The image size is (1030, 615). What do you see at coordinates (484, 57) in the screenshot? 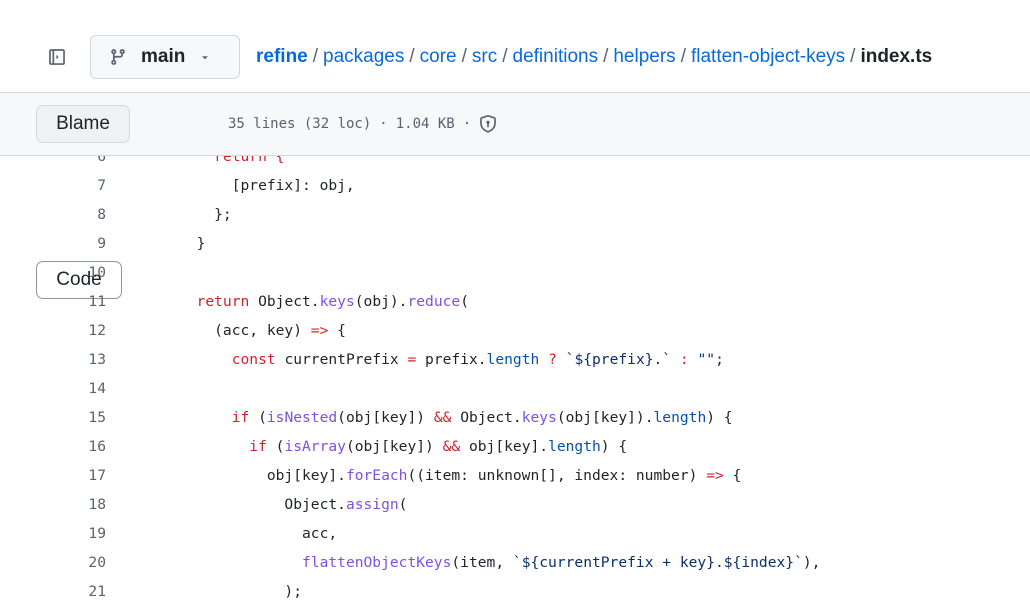
I see `breadcrumb-link-src: src` at bounding box center [484, 57].